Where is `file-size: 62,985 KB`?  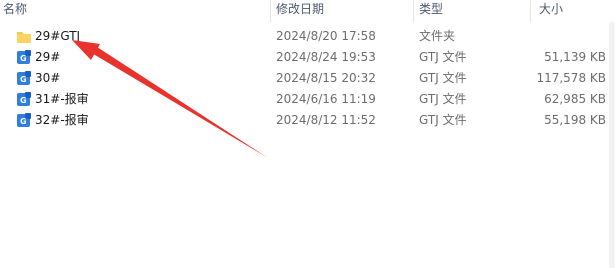
file-size: 62,985 KB is located at coordinates (575, 99).